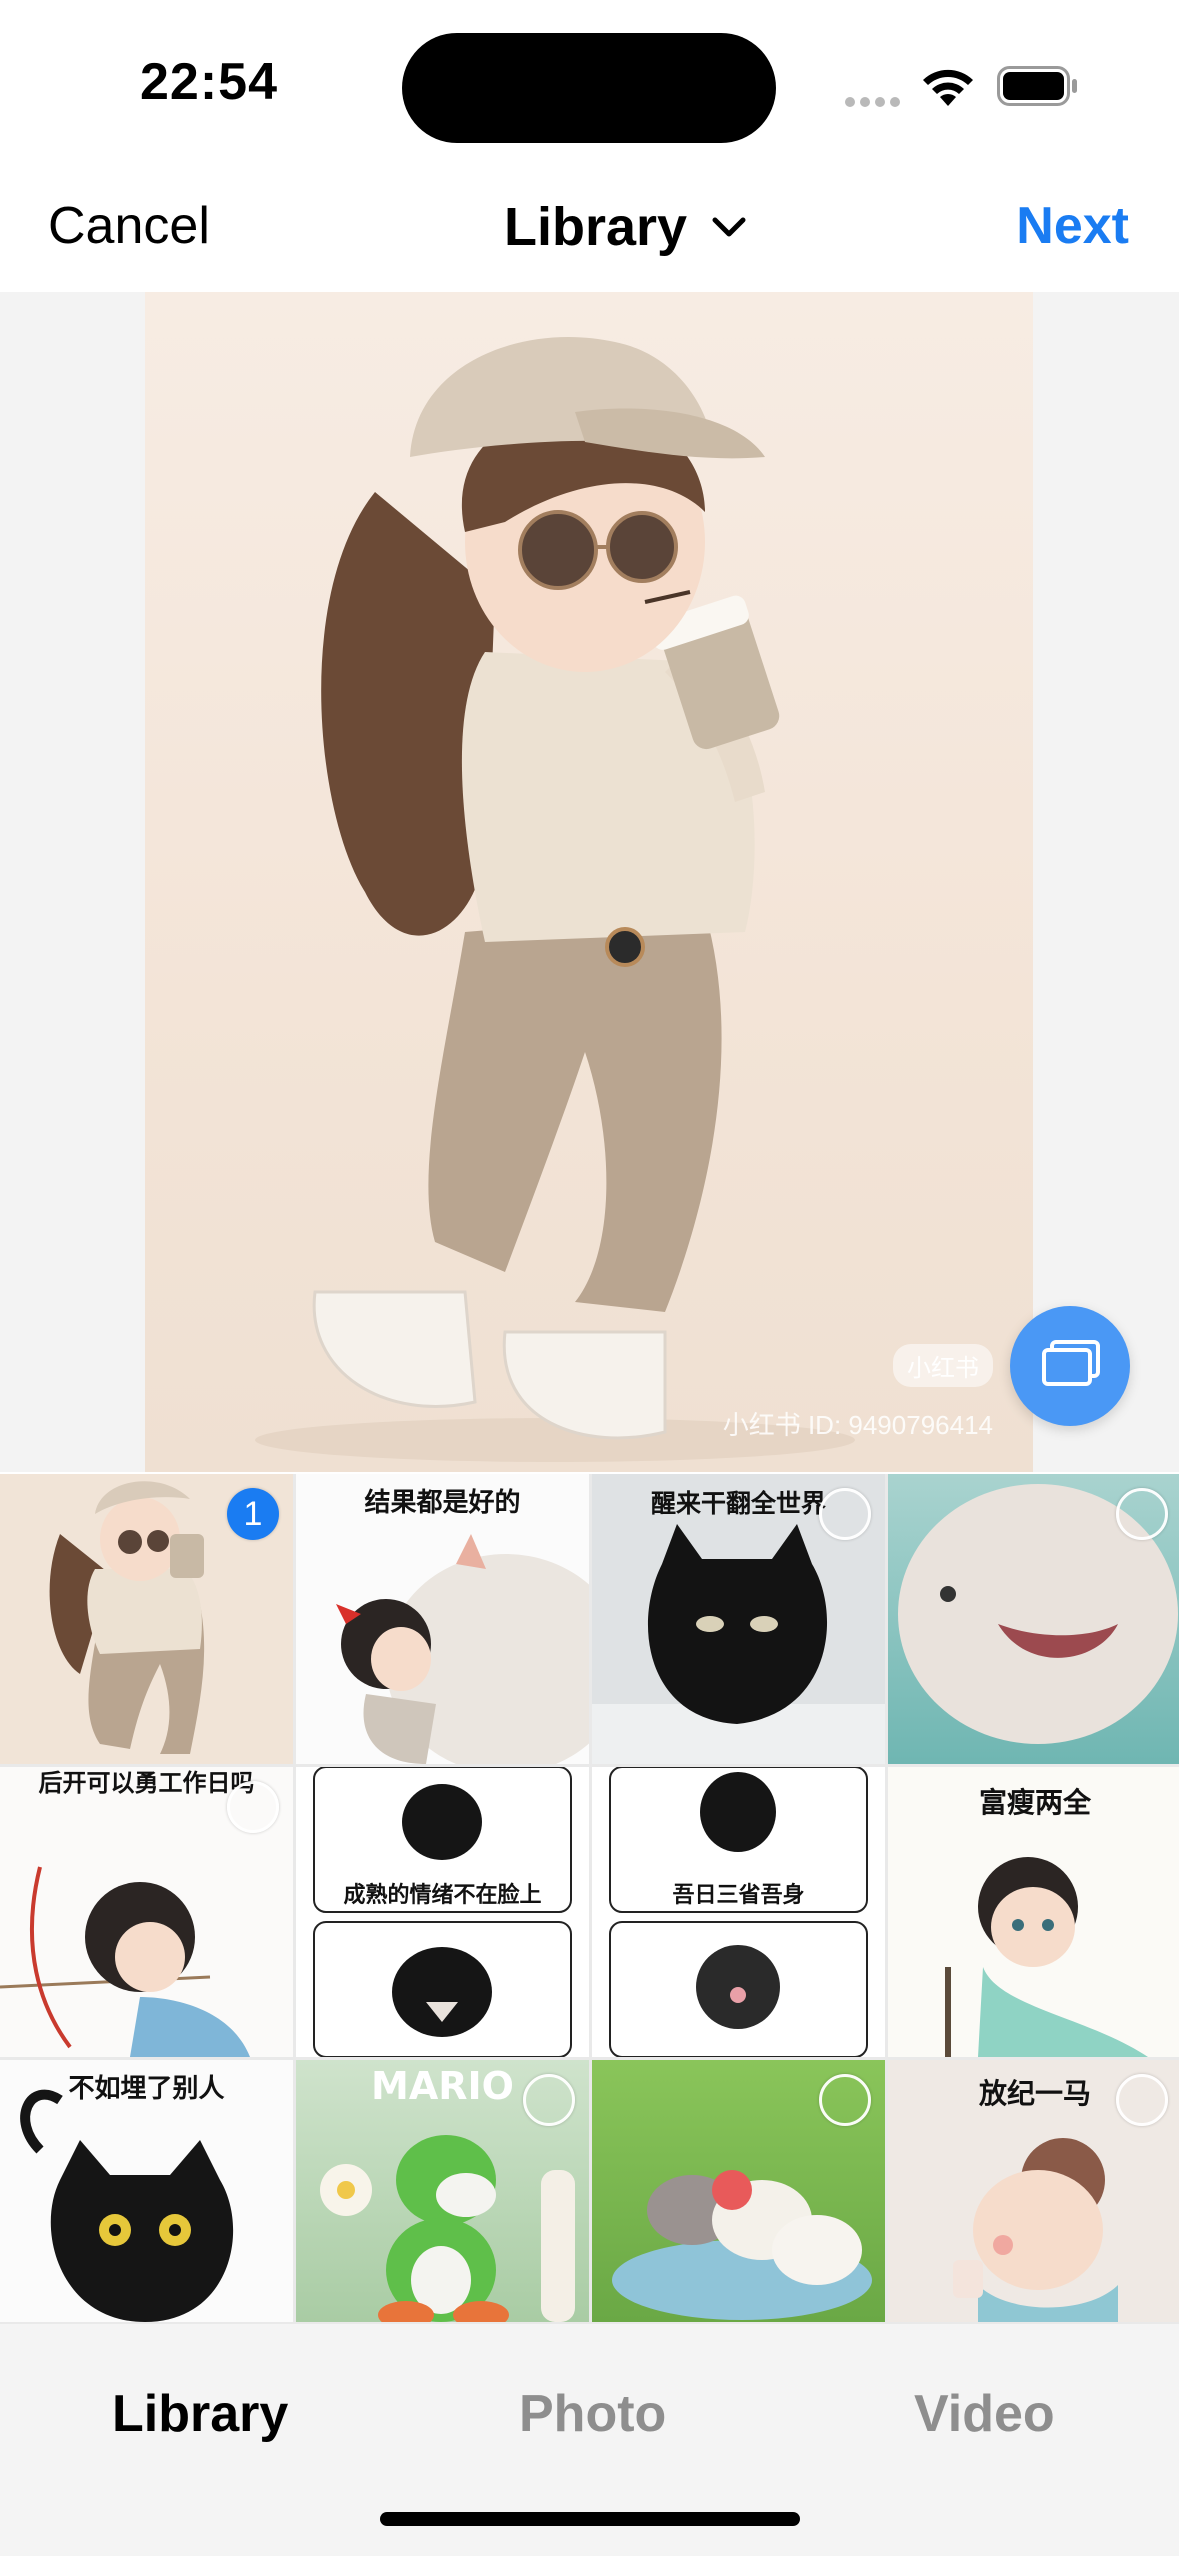 The height and width of the screenshot is (2556, 1179). What do you see at coordinates (253, 1514) in the screenshot?
I see `selection-badge: 1` at bounding box center [253, 1514].